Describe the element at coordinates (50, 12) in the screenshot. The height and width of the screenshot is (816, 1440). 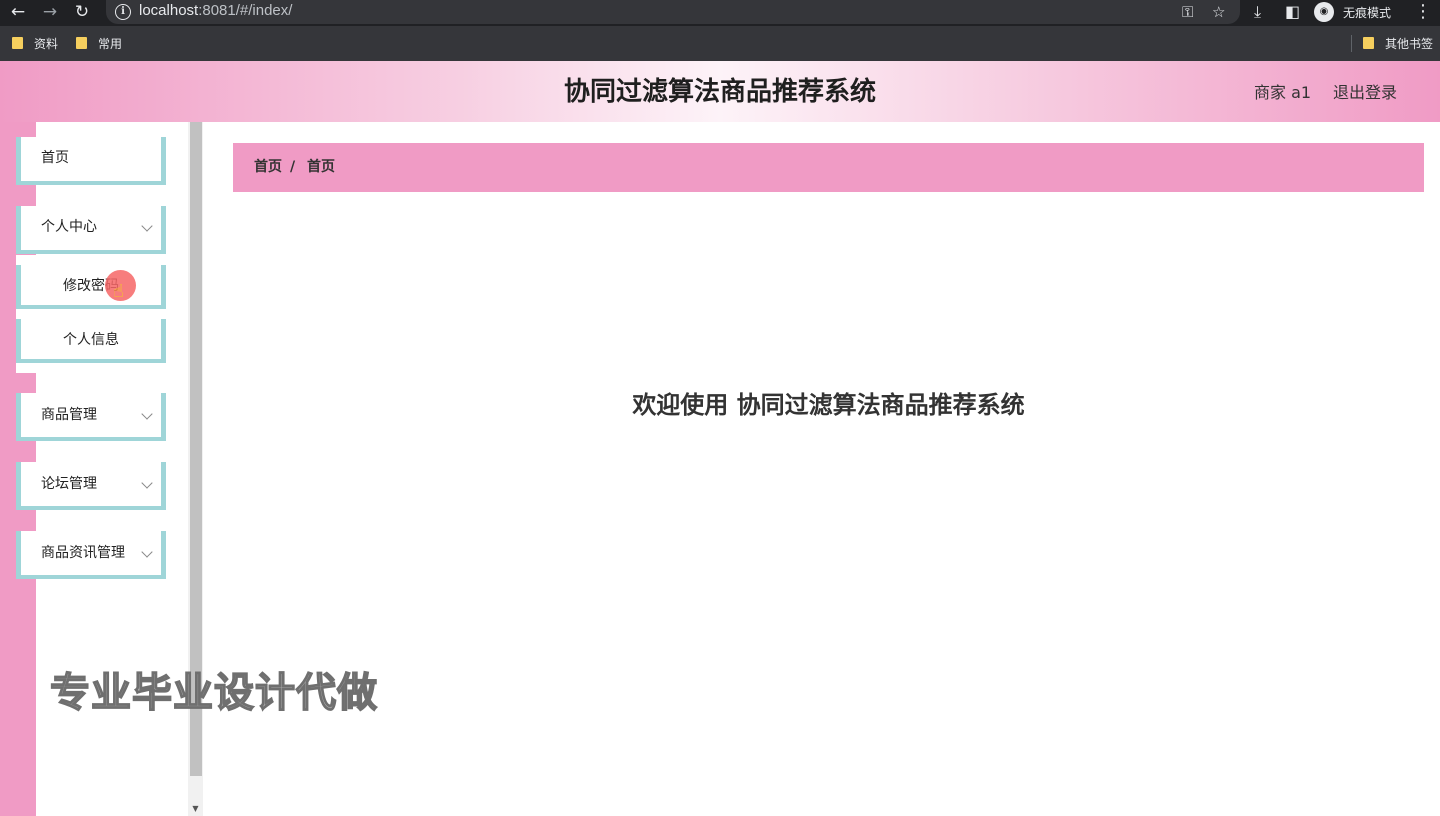
I see `forward-arrow-icon: →` at that location.